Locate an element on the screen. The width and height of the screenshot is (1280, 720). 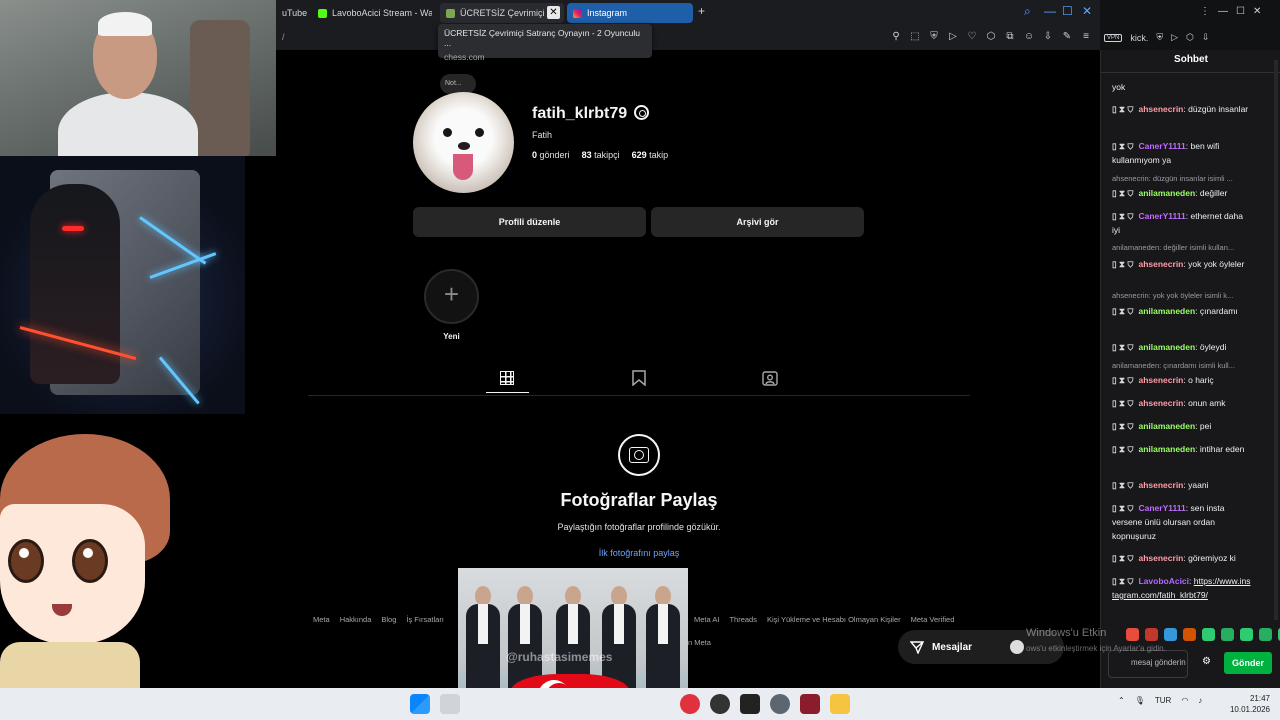
footer-link: Threads is located at coordinates (743, 619).